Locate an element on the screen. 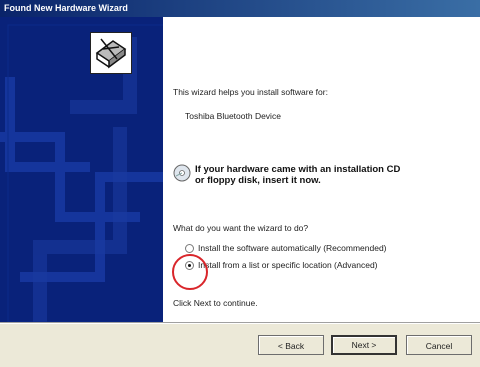 The width and height of the screenshot is (480, 367). back-button: < Back is located at coordinates (291, 345).